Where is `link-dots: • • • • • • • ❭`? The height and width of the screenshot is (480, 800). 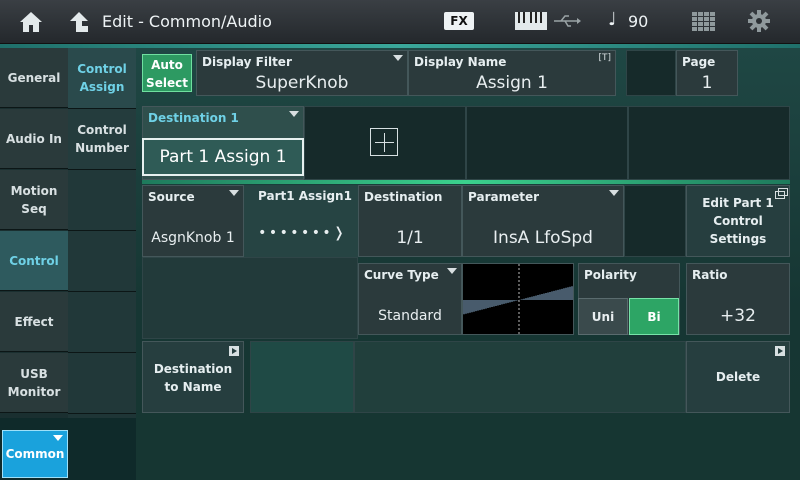 link-dots: • • • • • • • ❭ is located at coordinates (301, 233).